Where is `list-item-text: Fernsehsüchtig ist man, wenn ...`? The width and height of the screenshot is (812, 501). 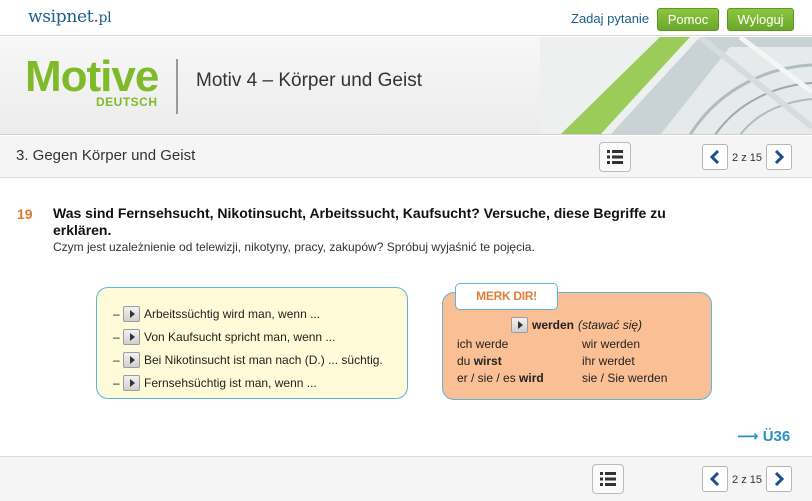
list-item-text: Fernsehsüchtig ist man, wenn ... is located at coordinates (230, 382).